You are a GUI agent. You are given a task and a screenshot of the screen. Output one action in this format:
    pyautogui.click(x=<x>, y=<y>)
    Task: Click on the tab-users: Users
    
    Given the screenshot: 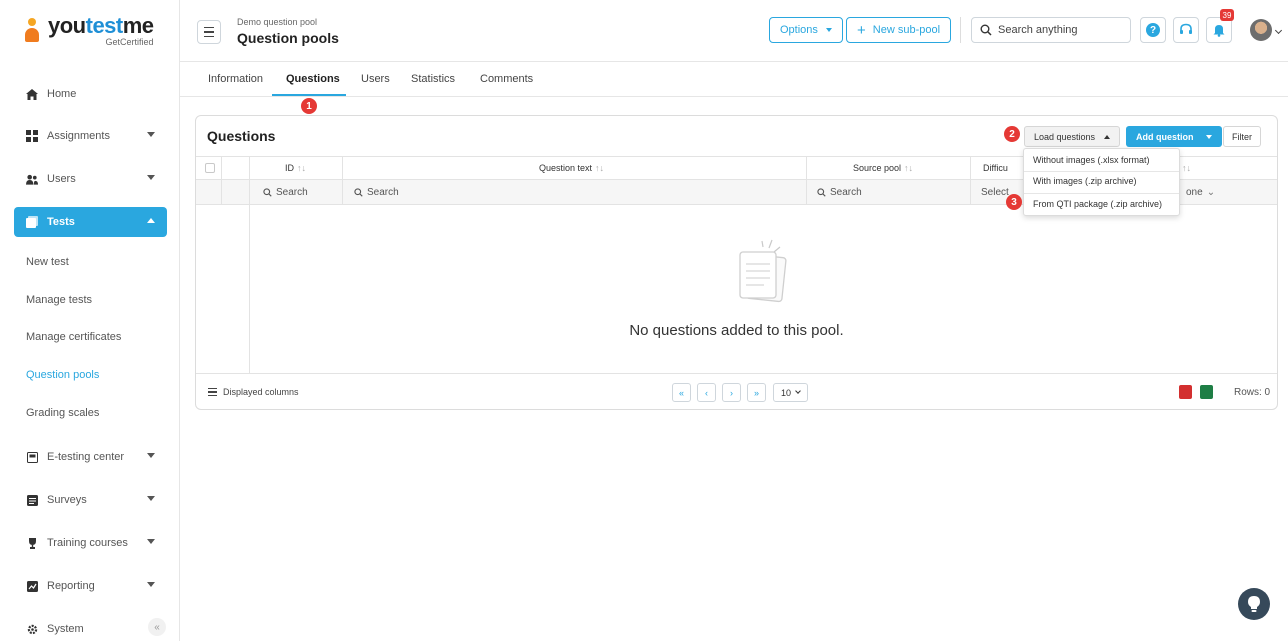 What is the action you would take?
    pyautogui.click(x=375, y=79)
    